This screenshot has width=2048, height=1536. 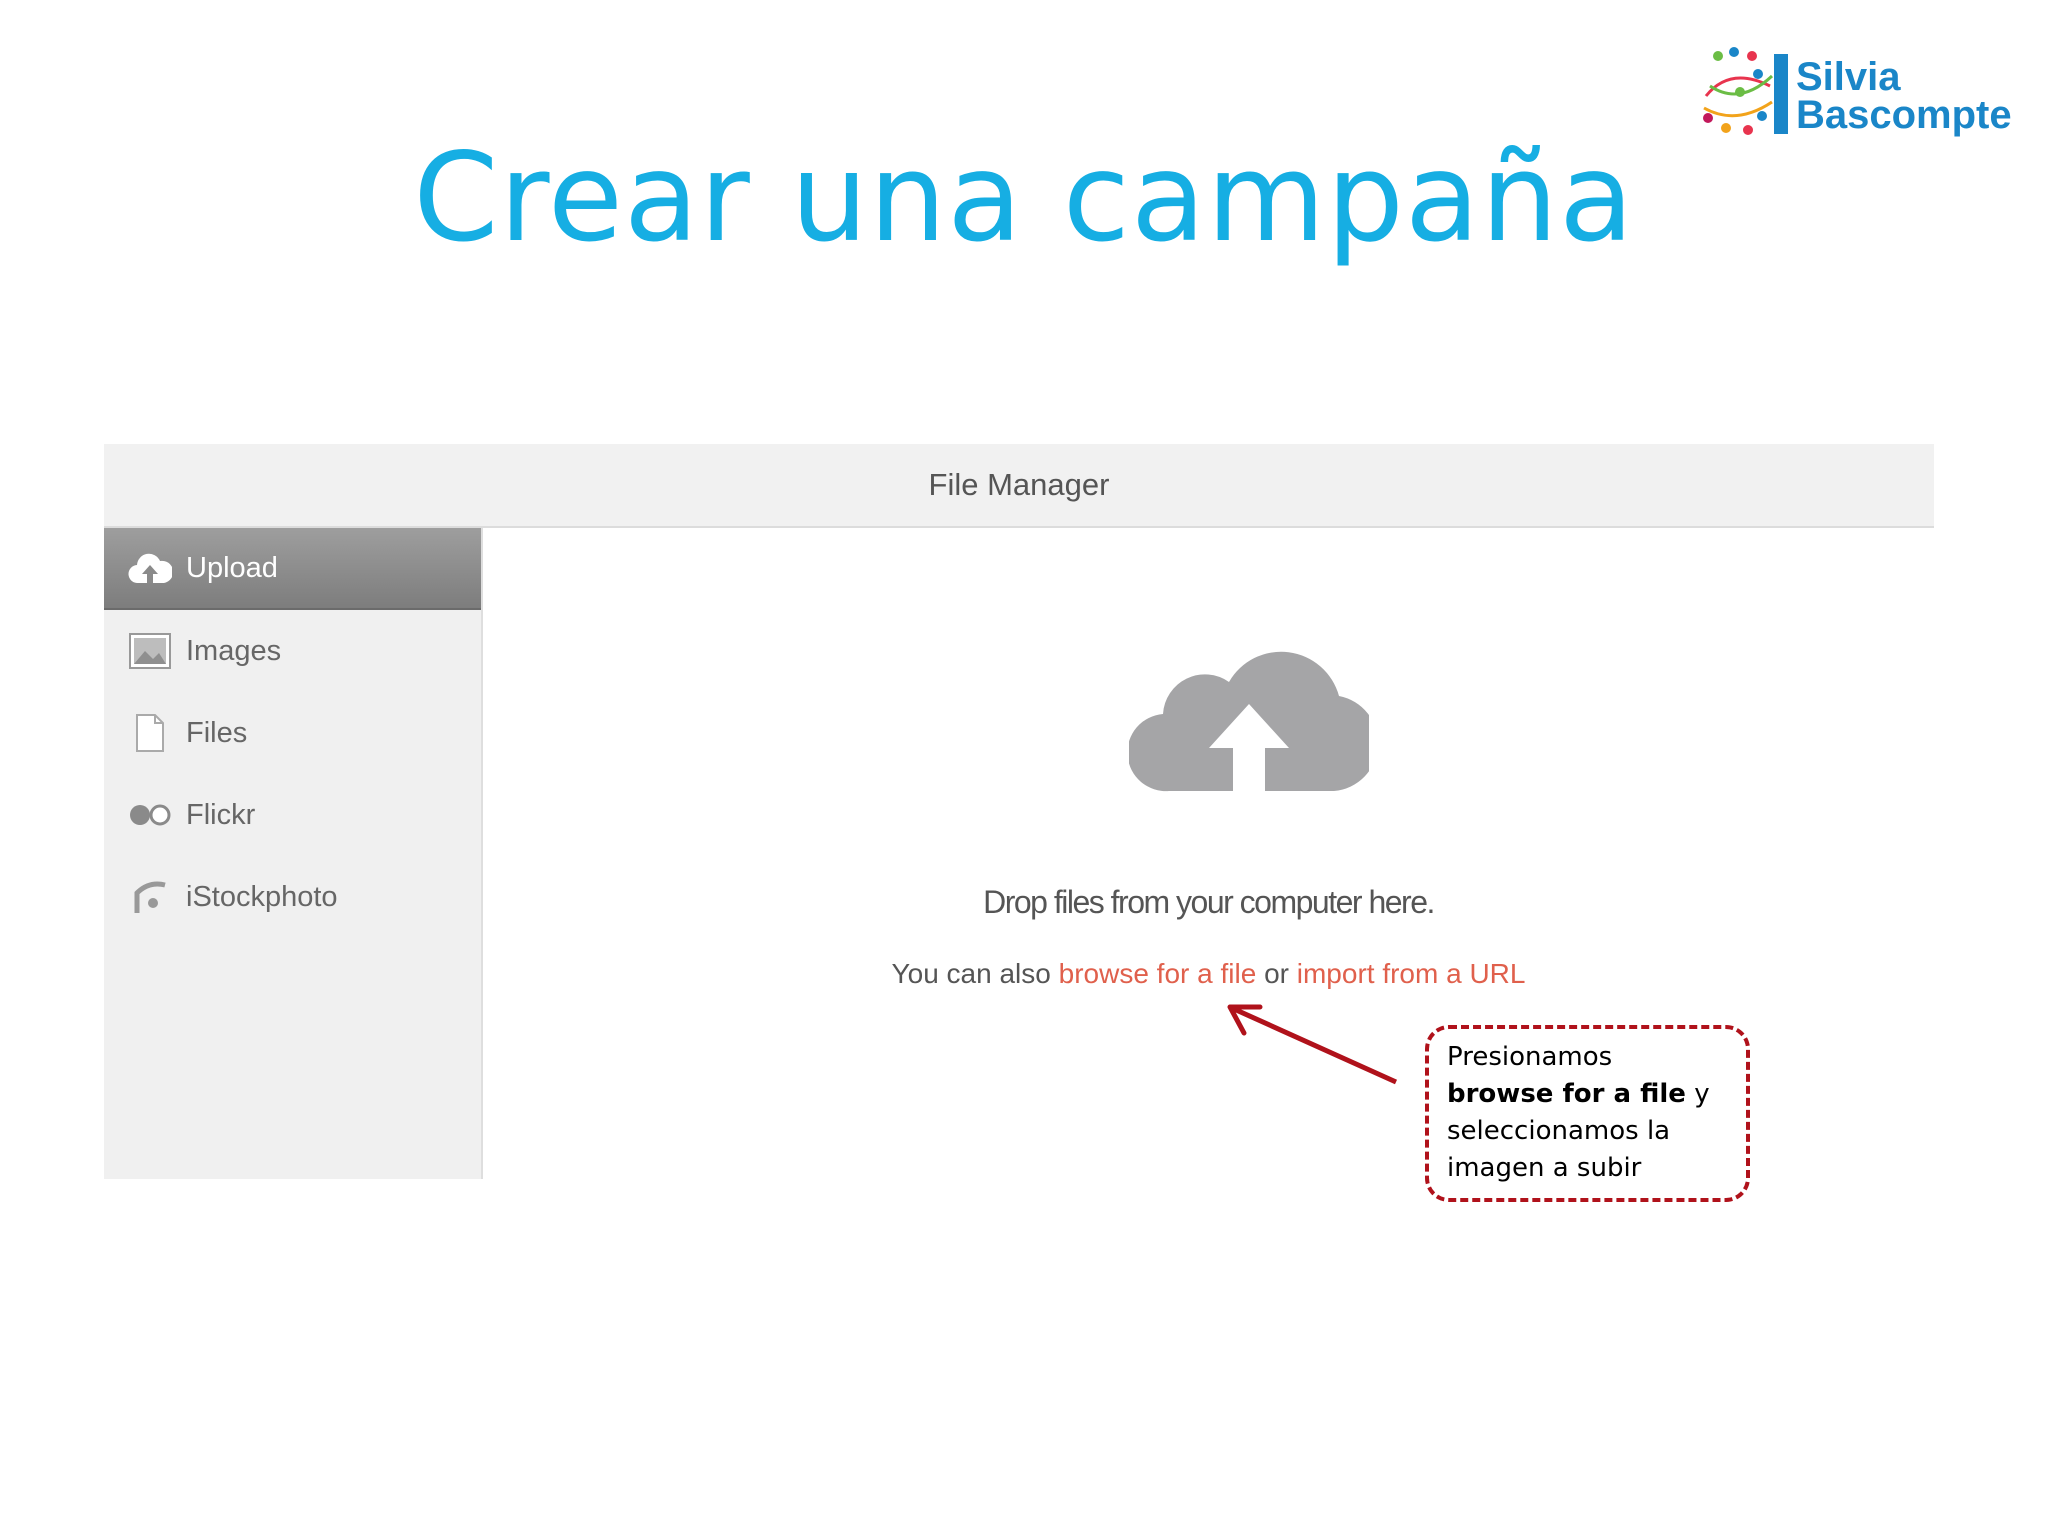 I want to click on file-icon, so click(x=150, y=733).